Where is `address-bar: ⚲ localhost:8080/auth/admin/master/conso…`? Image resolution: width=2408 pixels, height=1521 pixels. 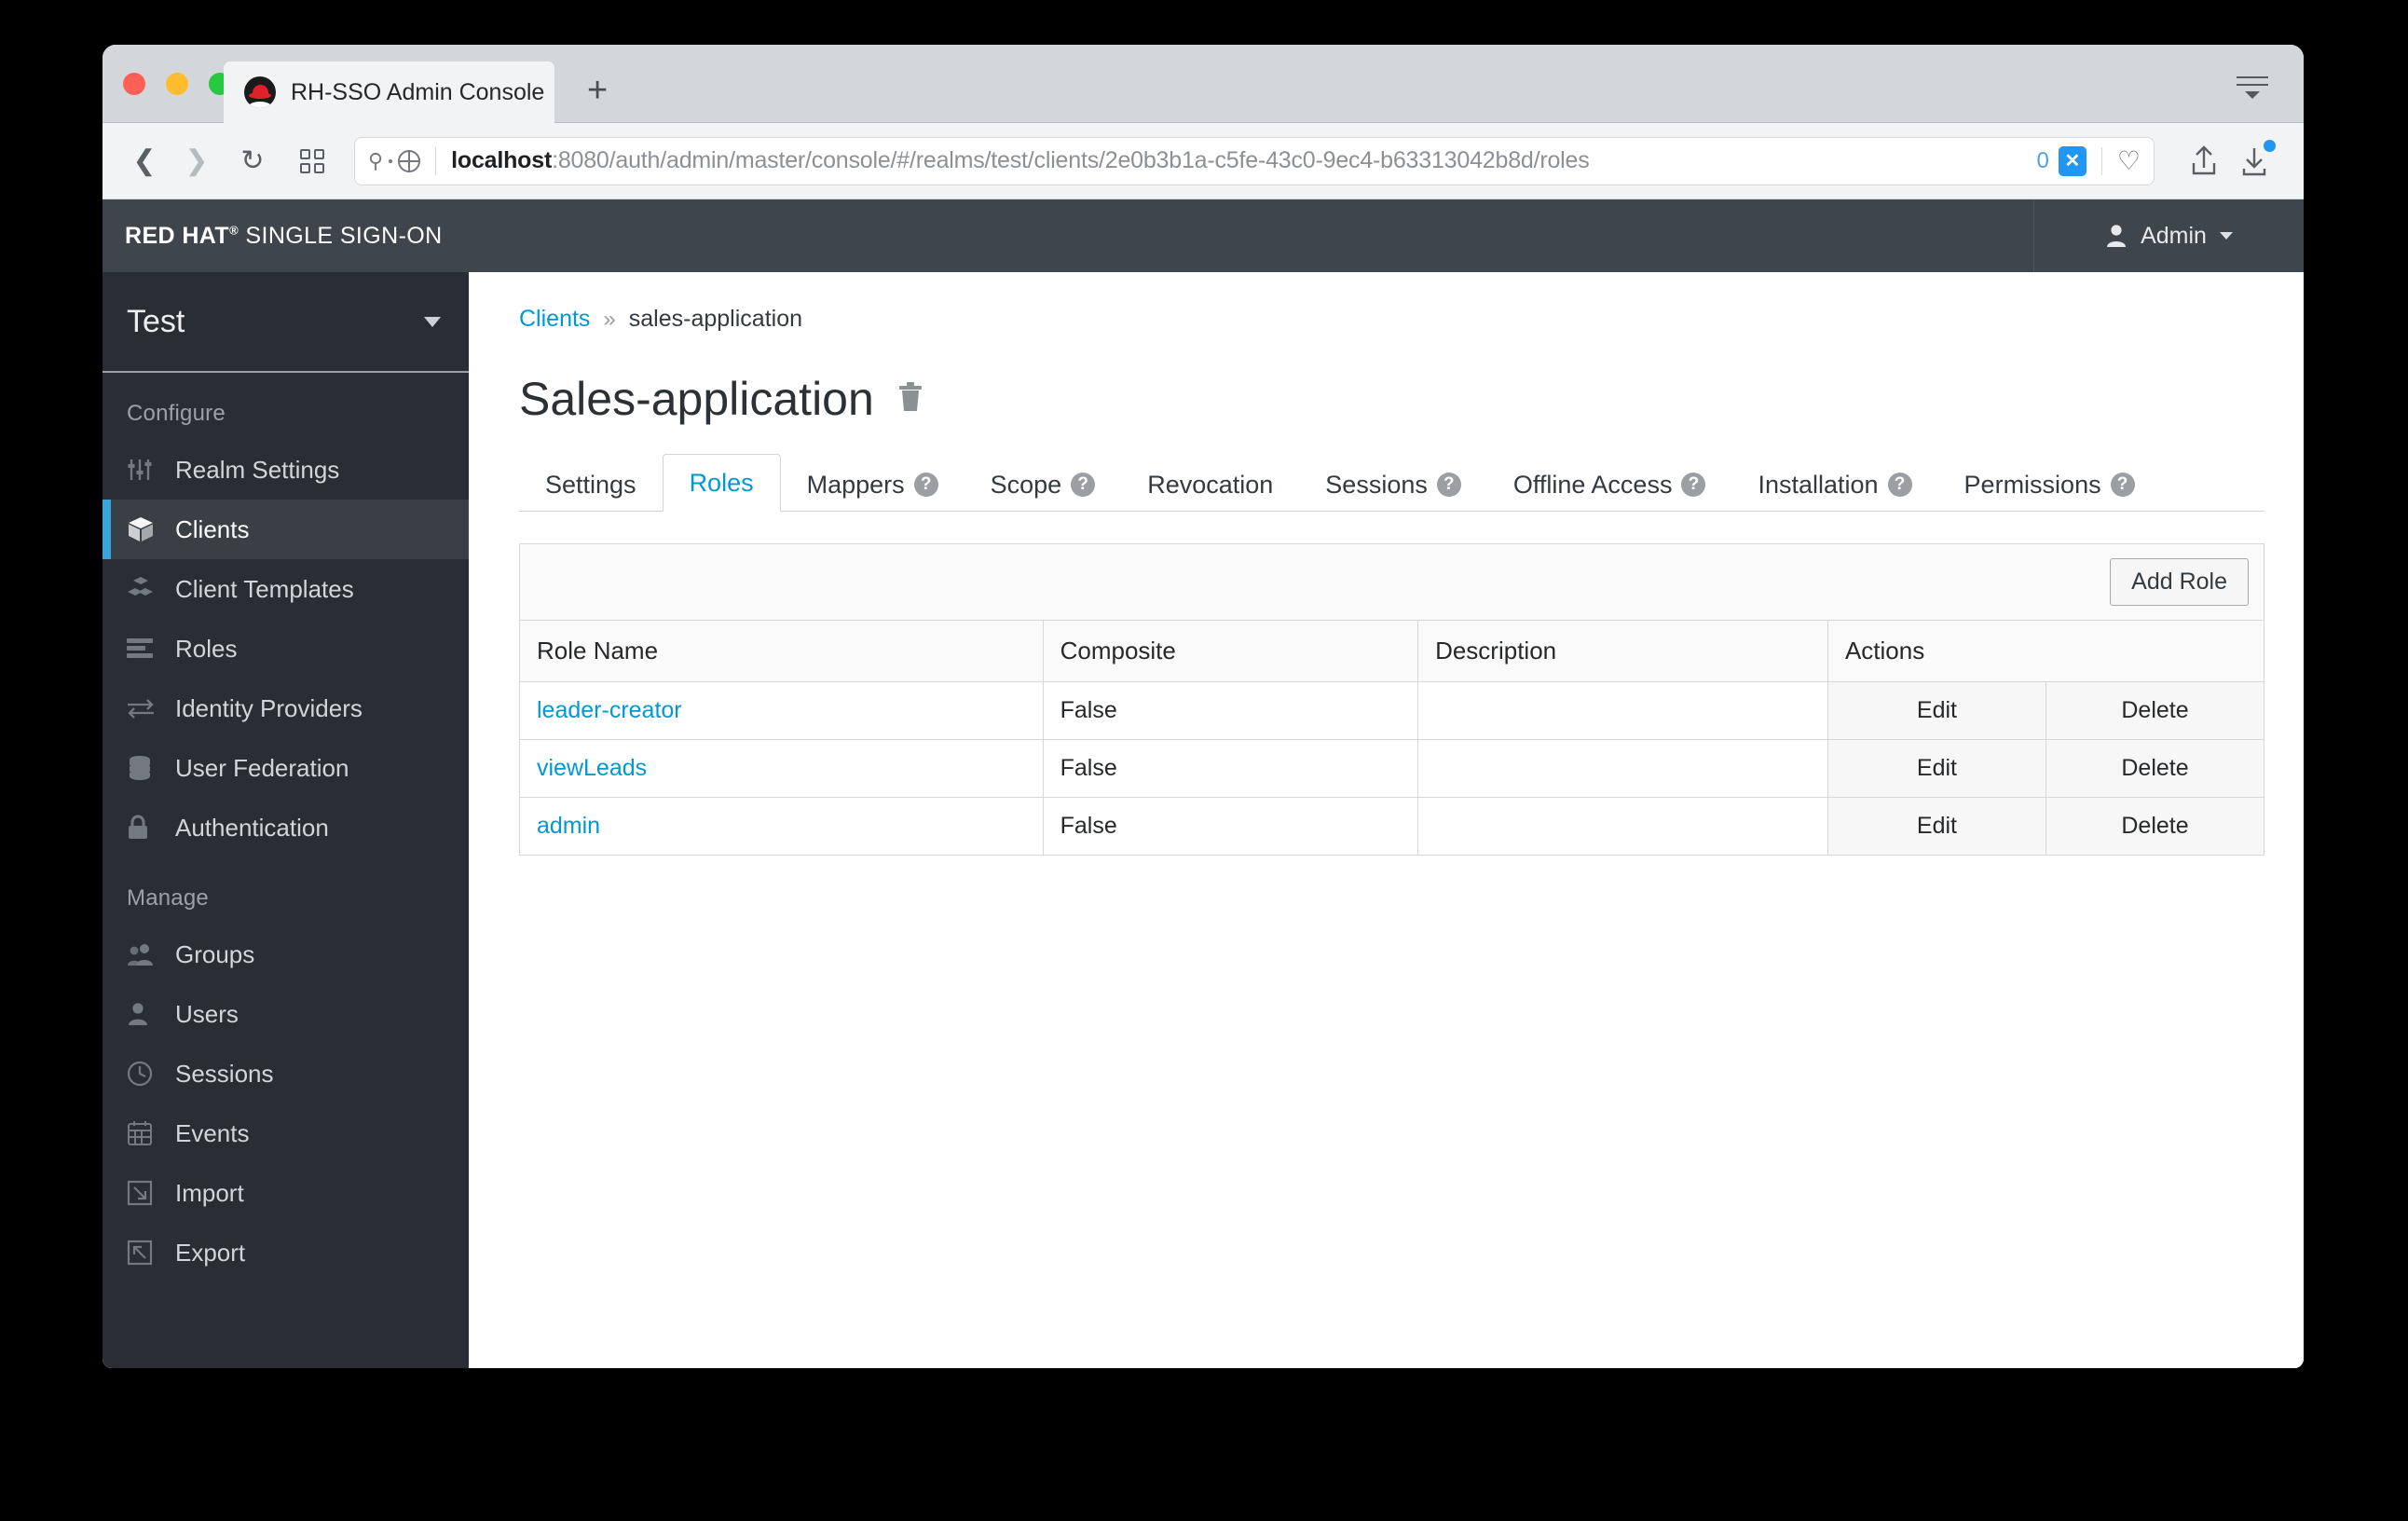
address-bar: ⚲ localhost:8080/auth/admin/master/conso… is located at coordinates (1254, 160).